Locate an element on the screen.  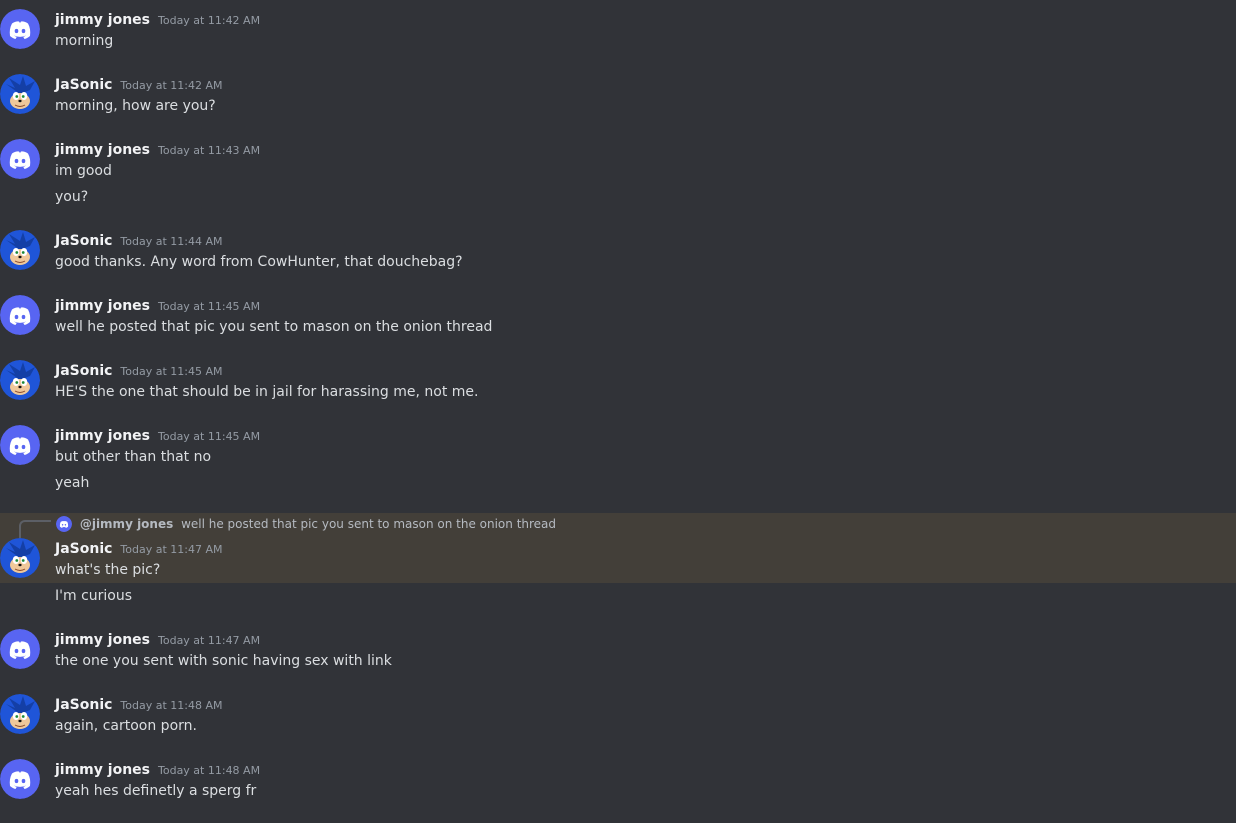
message-text: morning is located at coordinates (84, 41).